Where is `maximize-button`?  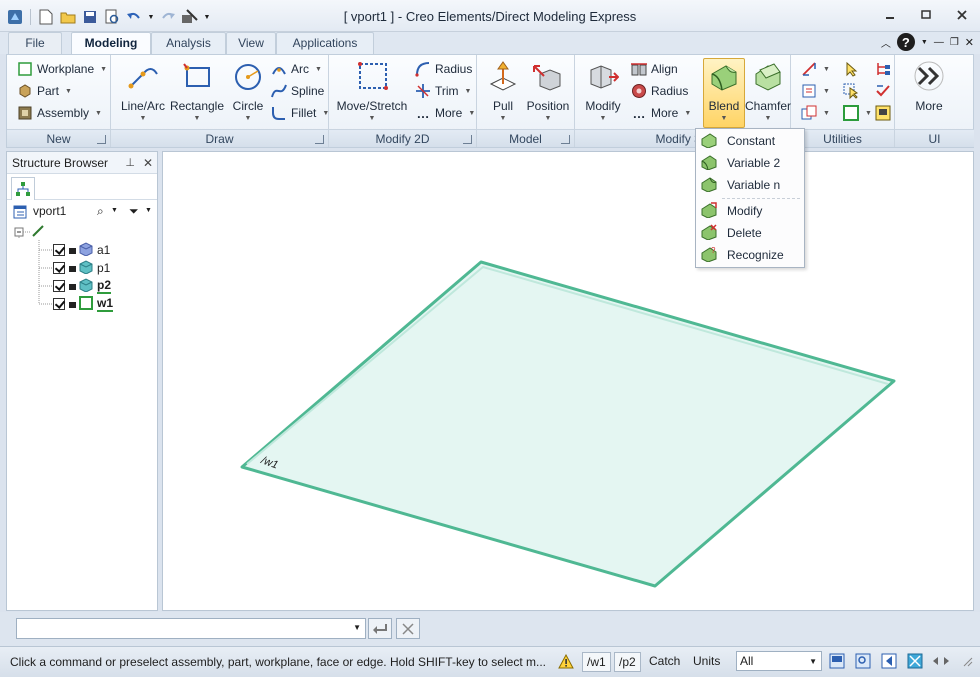 maximize-button is located at coordinates (926, 15).